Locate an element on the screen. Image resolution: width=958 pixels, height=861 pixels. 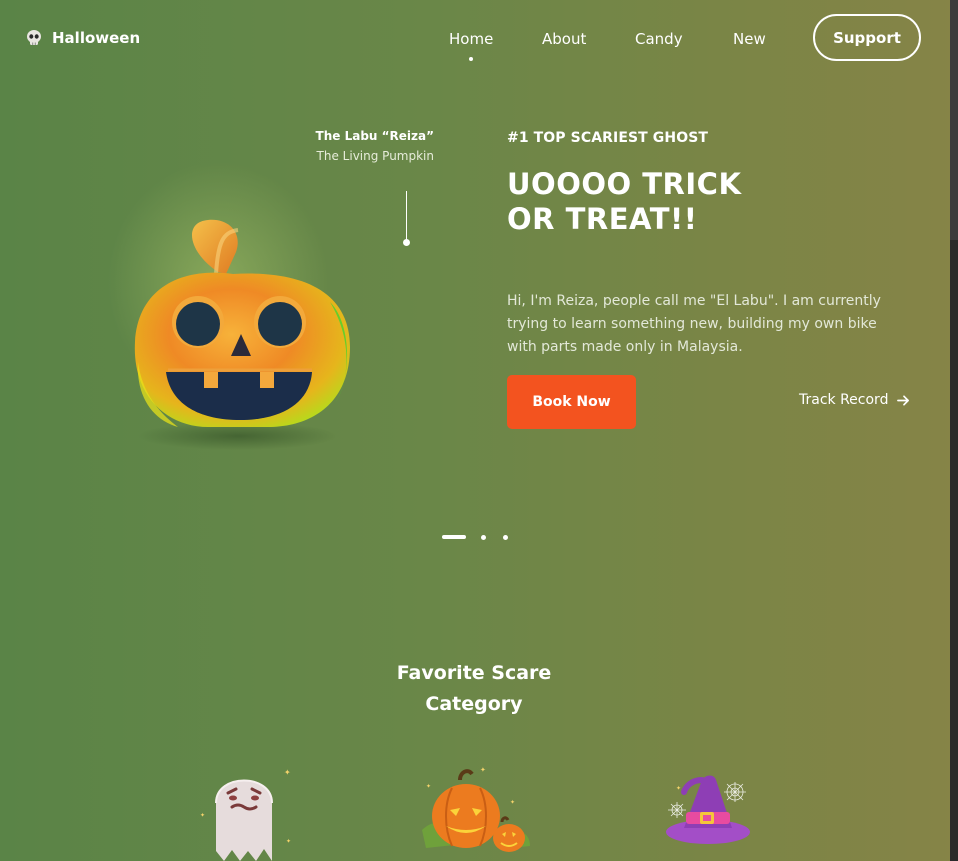
arrow-right-icon is located at coordinates (903, 400).